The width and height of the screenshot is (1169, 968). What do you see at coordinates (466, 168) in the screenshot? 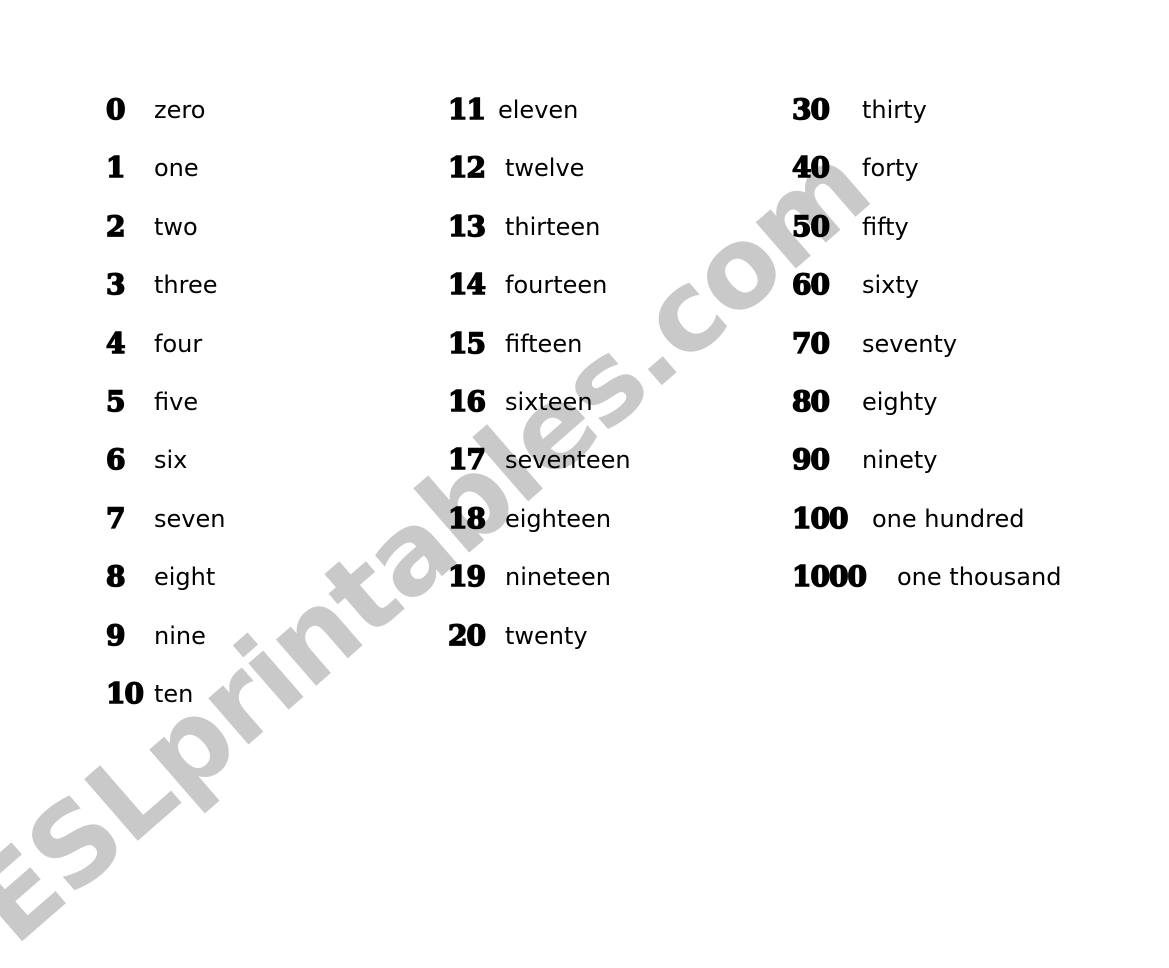
I see `number-numeral: 12` at bounding box center [466, 168].